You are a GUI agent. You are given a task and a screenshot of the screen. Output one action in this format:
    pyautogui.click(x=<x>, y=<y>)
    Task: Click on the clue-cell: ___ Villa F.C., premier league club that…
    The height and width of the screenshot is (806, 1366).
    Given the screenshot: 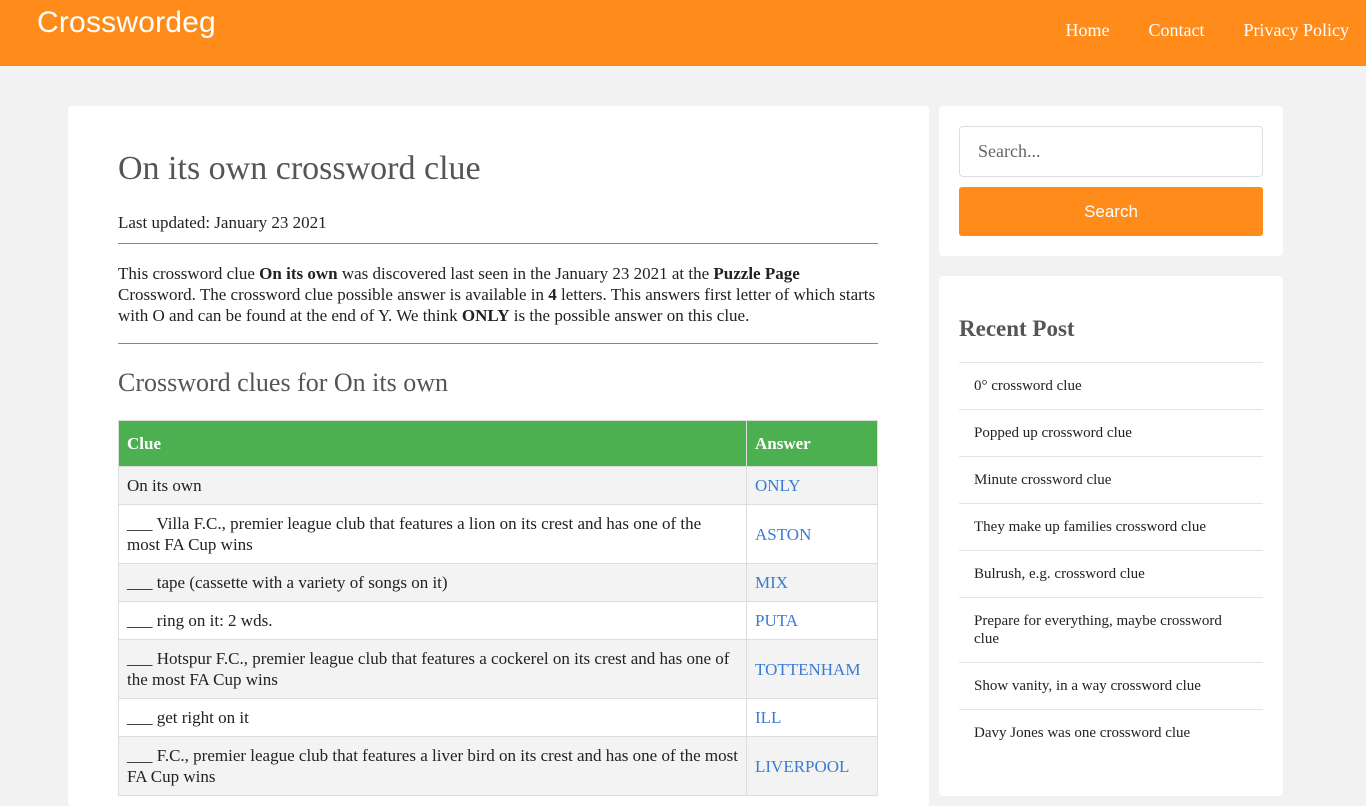 What is the action you would take?
    pyautogui.click(x=432, y=534)
    